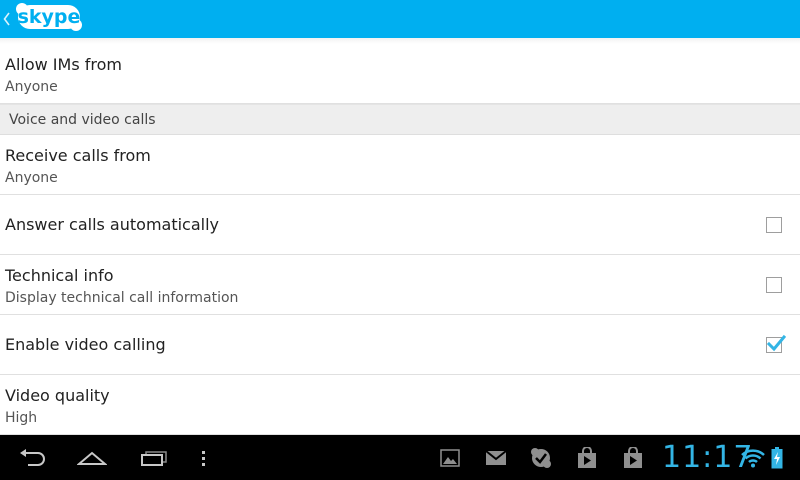 The width and height of the screenshot is (800, 480). Describe the element at coordinates (21, 418) in the screenshot. I see `pref-summary: High` at that location.